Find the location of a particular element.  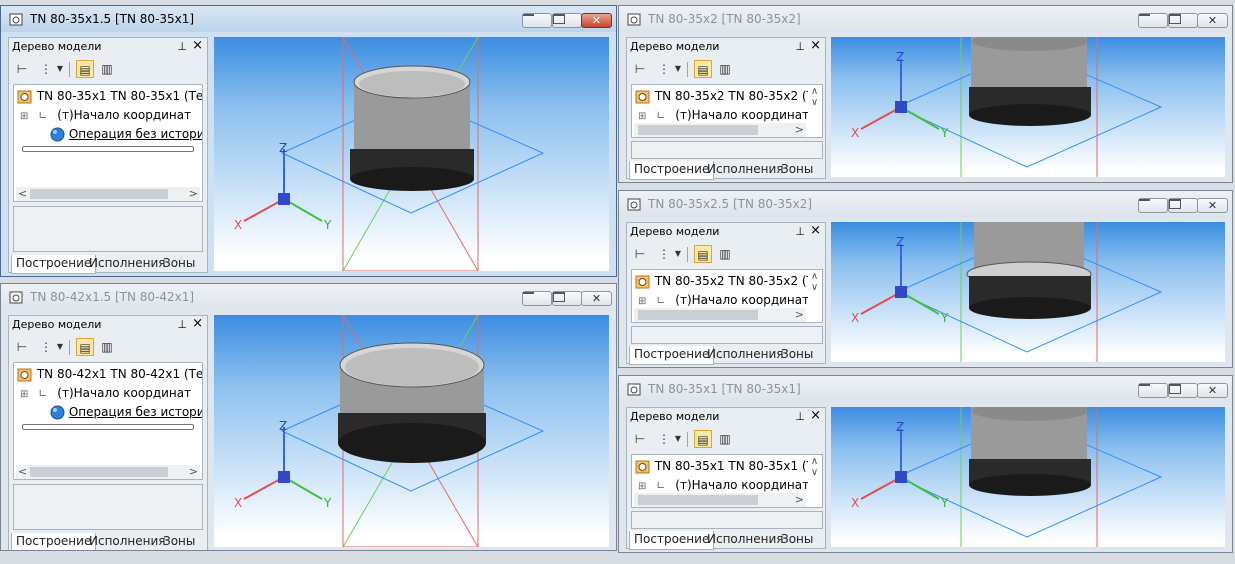

tree-root-item: TN 80-35x1 TN 80-35x1 (Те is located at coordinates (728, 466).